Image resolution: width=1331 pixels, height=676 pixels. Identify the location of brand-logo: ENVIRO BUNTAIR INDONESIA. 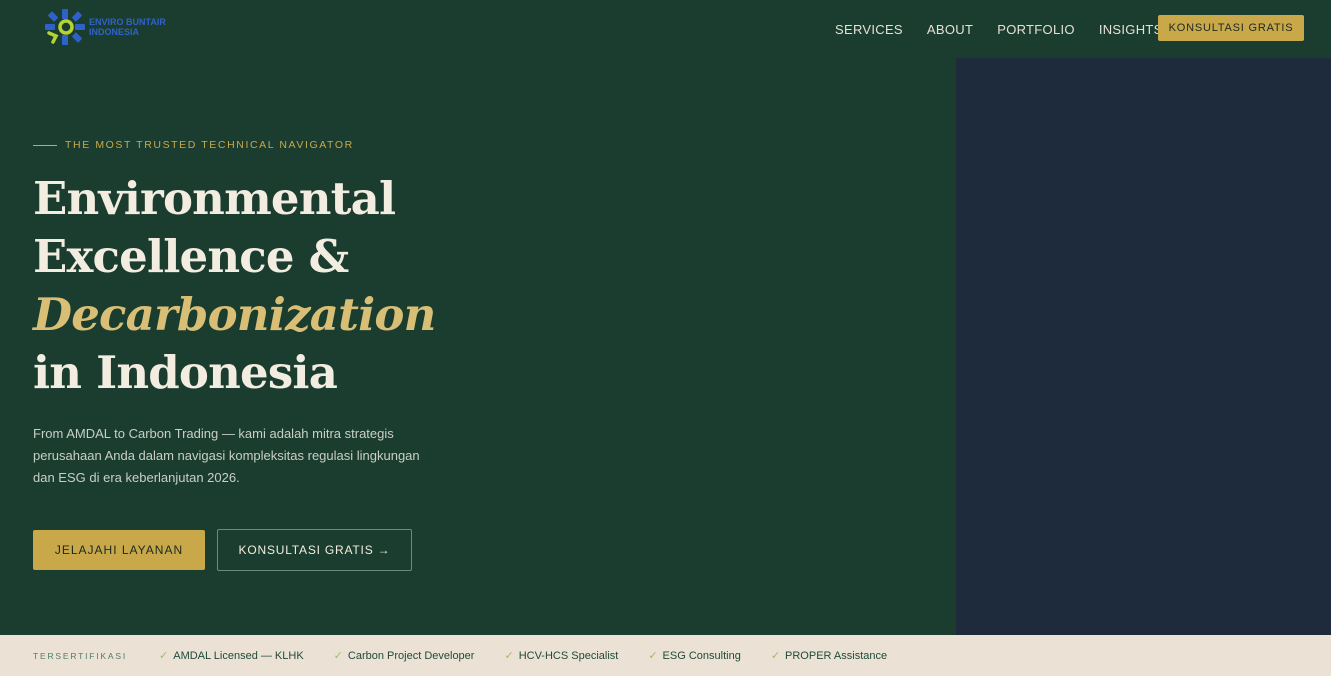
(105, 27).